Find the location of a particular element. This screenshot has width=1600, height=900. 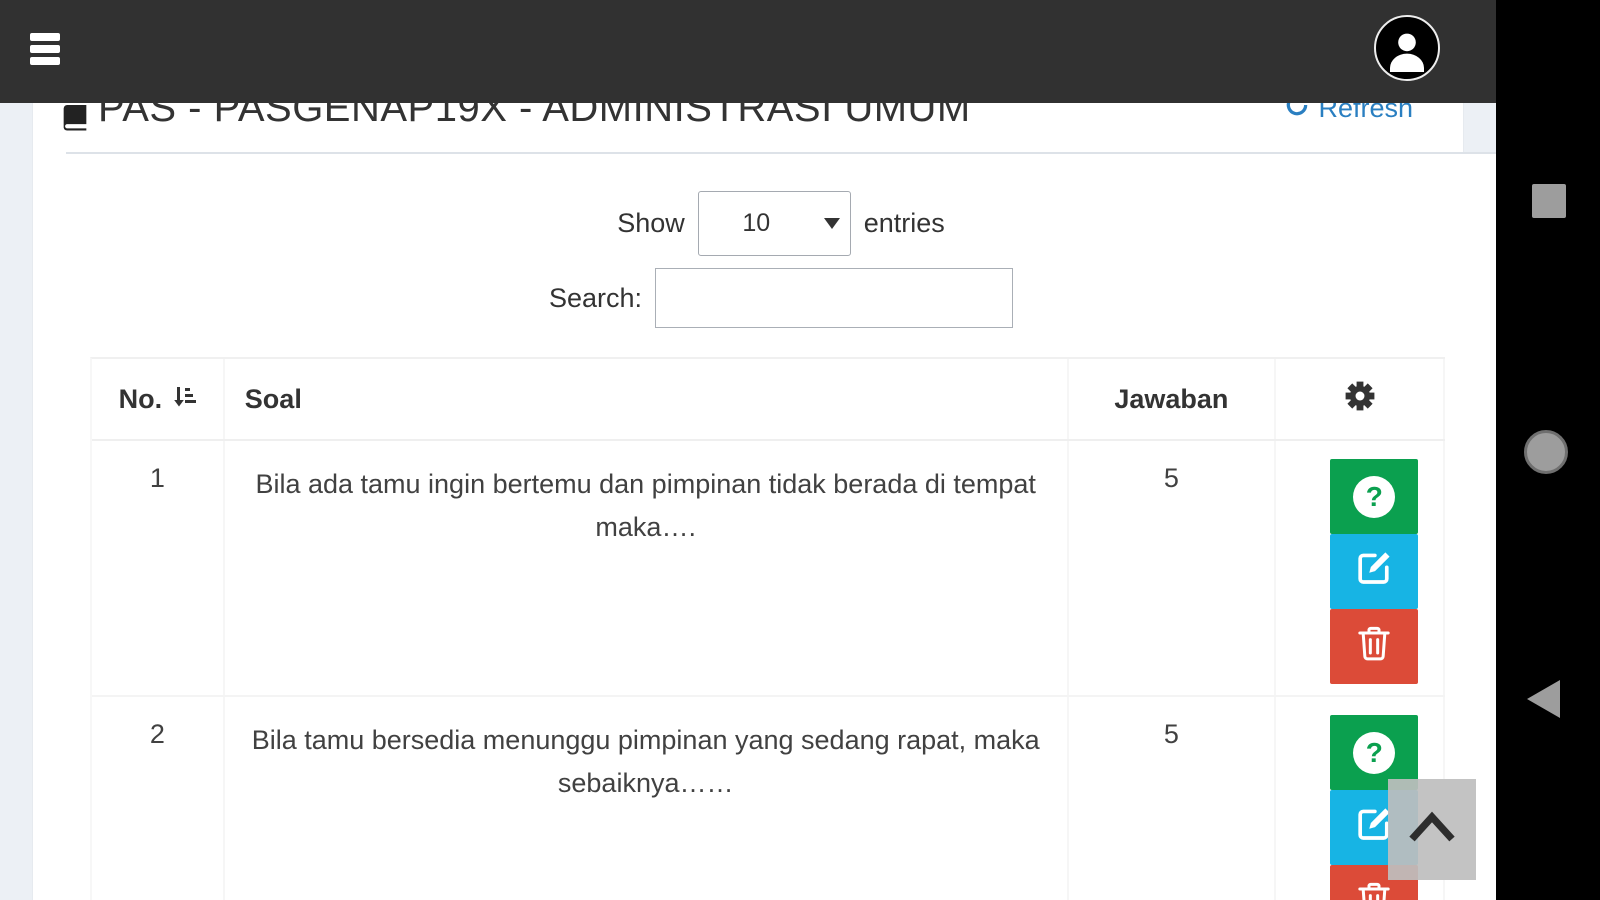

user-avatar is located at coordinates (1407, 48).